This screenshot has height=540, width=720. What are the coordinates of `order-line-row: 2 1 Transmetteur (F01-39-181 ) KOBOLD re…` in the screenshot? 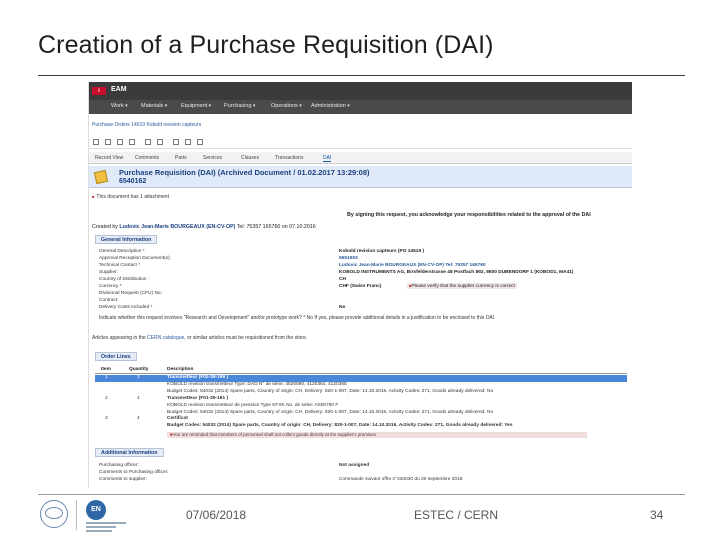 It's located at (361, 406).